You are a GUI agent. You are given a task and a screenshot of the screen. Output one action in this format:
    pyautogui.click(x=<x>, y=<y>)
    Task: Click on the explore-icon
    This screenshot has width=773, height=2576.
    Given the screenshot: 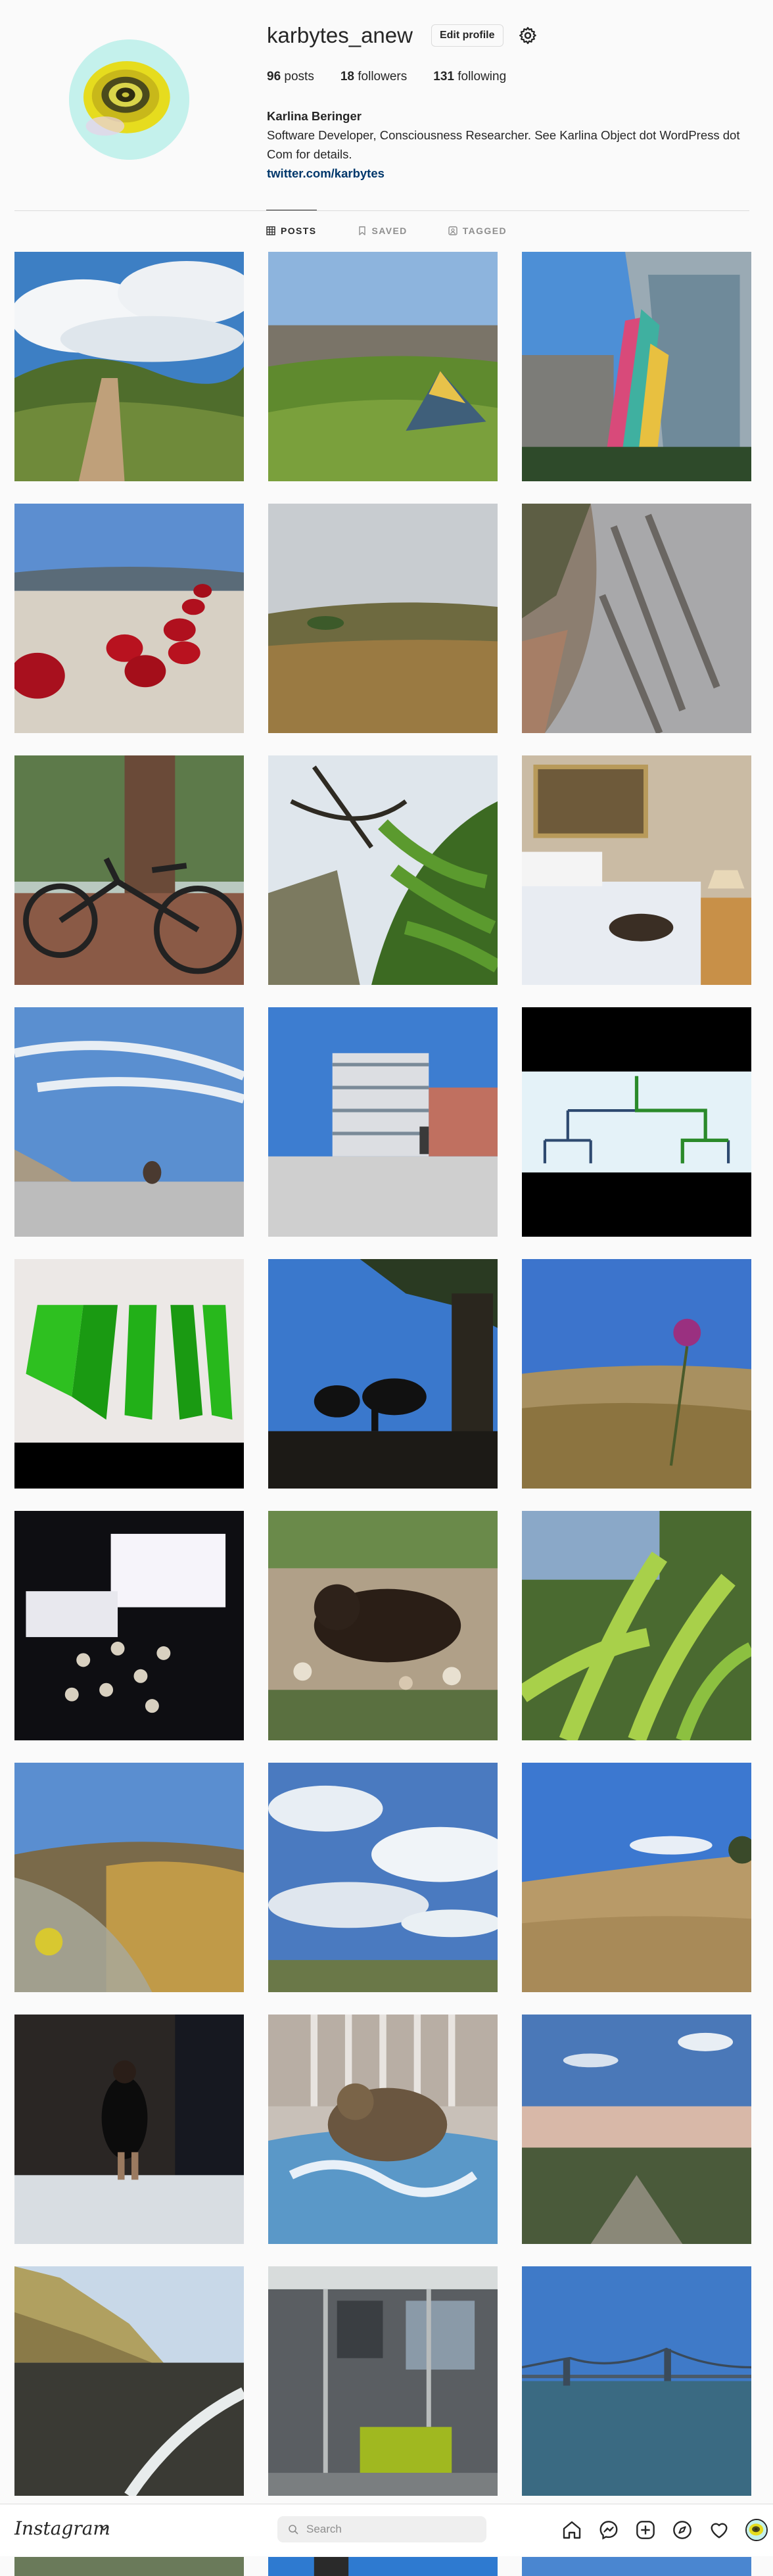 What is the action you would take?
    pyautogui.click(x=682, y=2530)
    